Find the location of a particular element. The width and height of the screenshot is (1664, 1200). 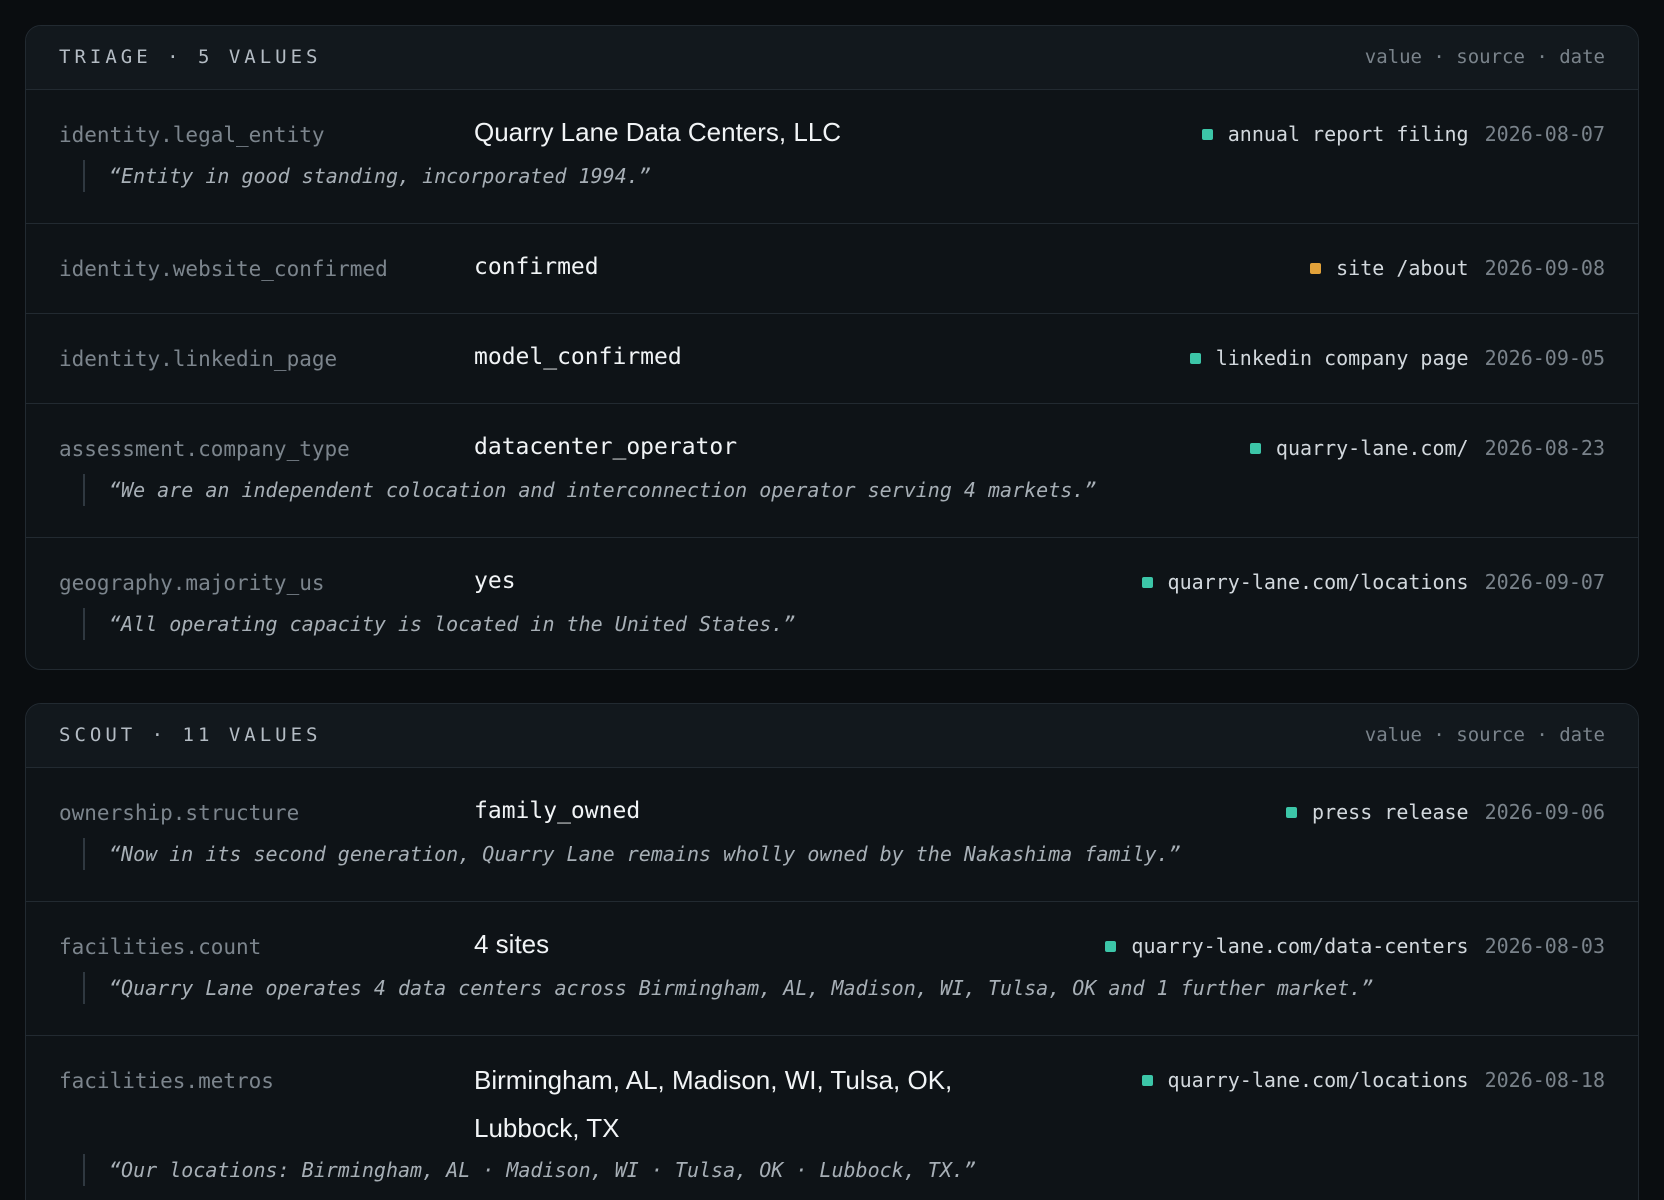

field-key: assessment.company_type is located at coordinates (204, 449).